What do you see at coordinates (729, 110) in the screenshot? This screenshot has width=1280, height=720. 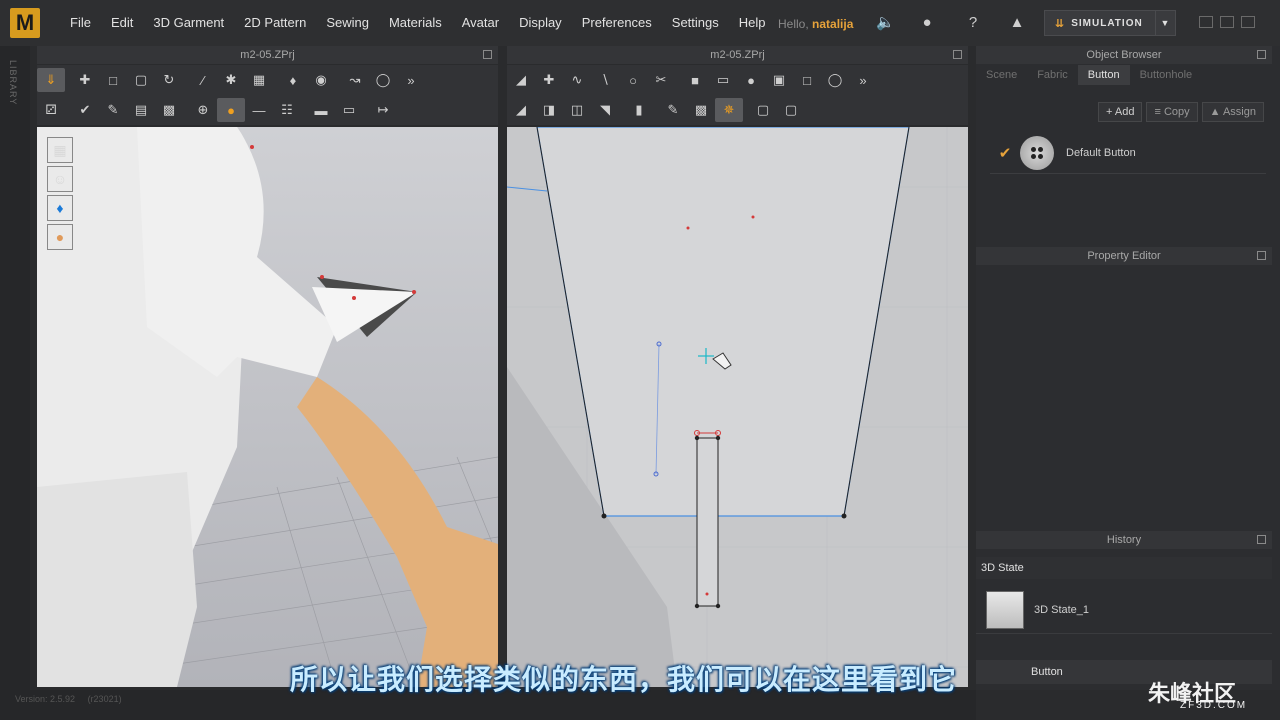 I see `2d-button-tool-icon: ✵` at bounding box center [729, 110].